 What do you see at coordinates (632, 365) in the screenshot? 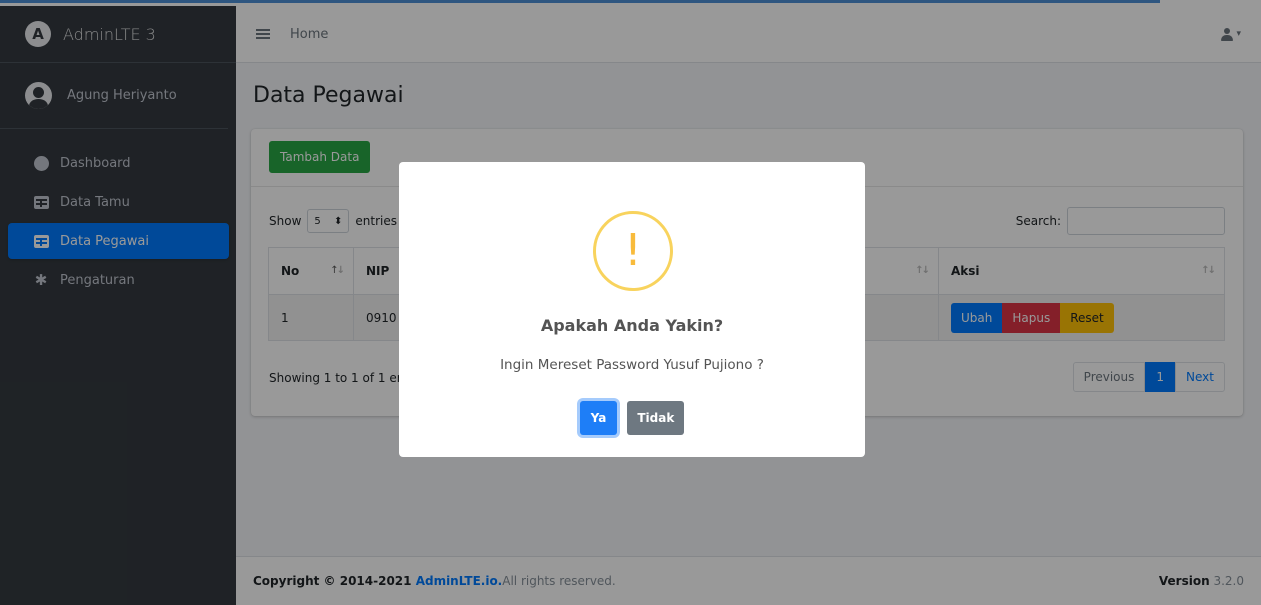
I see `dialog-text: Ingin Mereset Password Yusuf Pujiono ?` at bounding box center [632, 365].